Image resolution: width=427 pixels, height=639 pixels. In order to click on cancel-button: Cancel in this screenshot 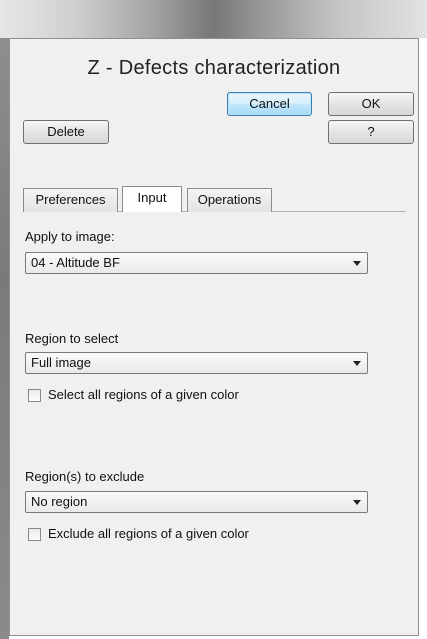, I will do `click(269, 104)`.